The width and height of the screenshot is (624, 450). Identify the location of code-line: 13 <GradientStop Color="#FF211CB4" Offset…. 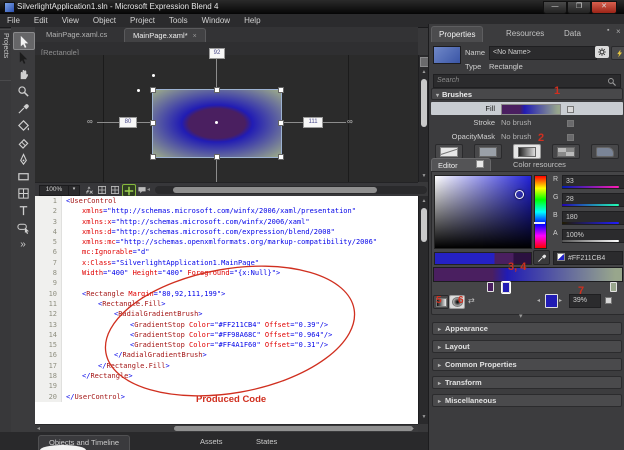
(226, 324).